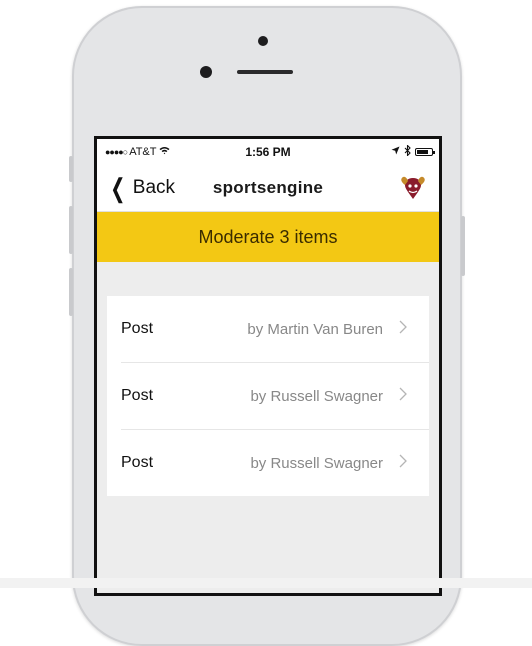 This screenshot has height=646, width=532. What do you see at coordinates (425, 152) in the screenshot?
I see `battery-icon` at bounding box center [425, 152].